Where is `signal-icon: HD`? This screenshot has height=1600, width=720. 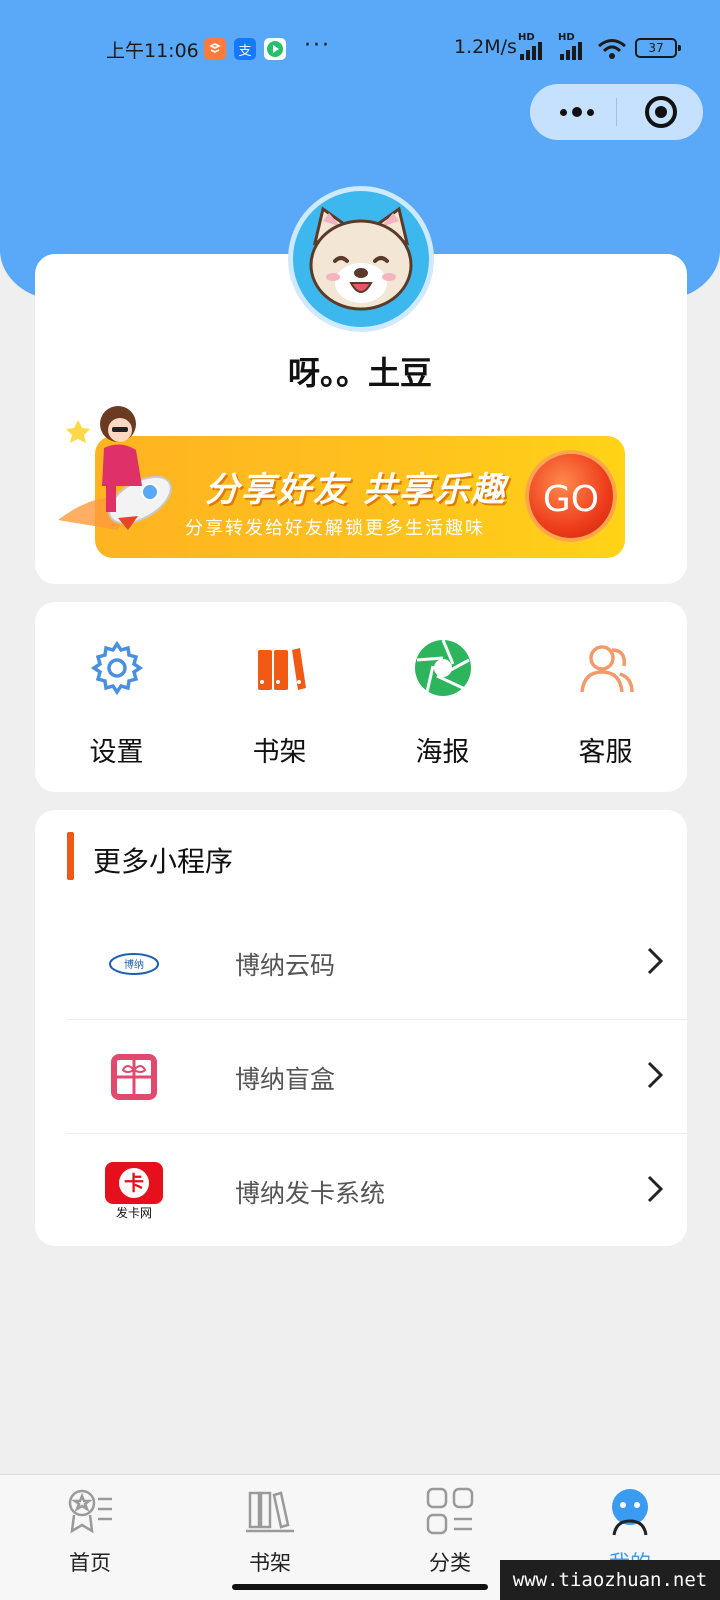 signal-icon: HD is located at coordinates (532, 46).